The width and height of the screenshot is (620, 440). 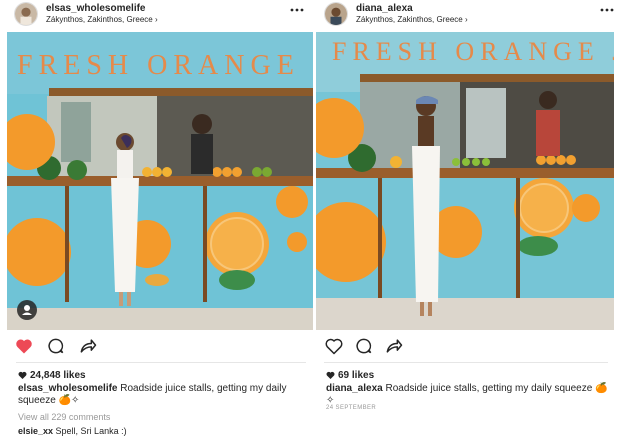 What do you see at coordinates (384, 8) in the screenshot?
I see `username: diana_alexa` at bounding box center [384, 8].